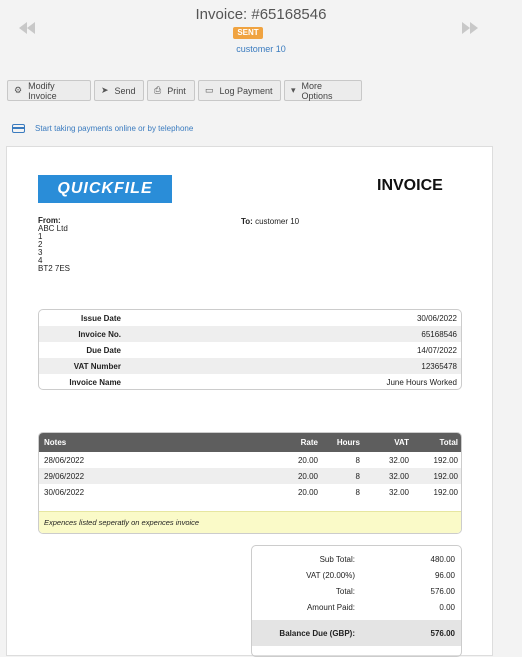 The height and width of the screenshot is (657, 522). What do you see at coordinates (64, 476) in the screenshot?
I see `cell-notes: 29/06/2022` at bounding box center [64, 476].